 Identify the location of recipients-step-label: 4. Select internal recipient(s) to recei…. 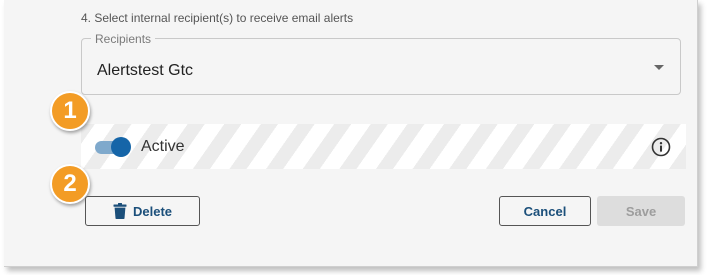
(217, 18).